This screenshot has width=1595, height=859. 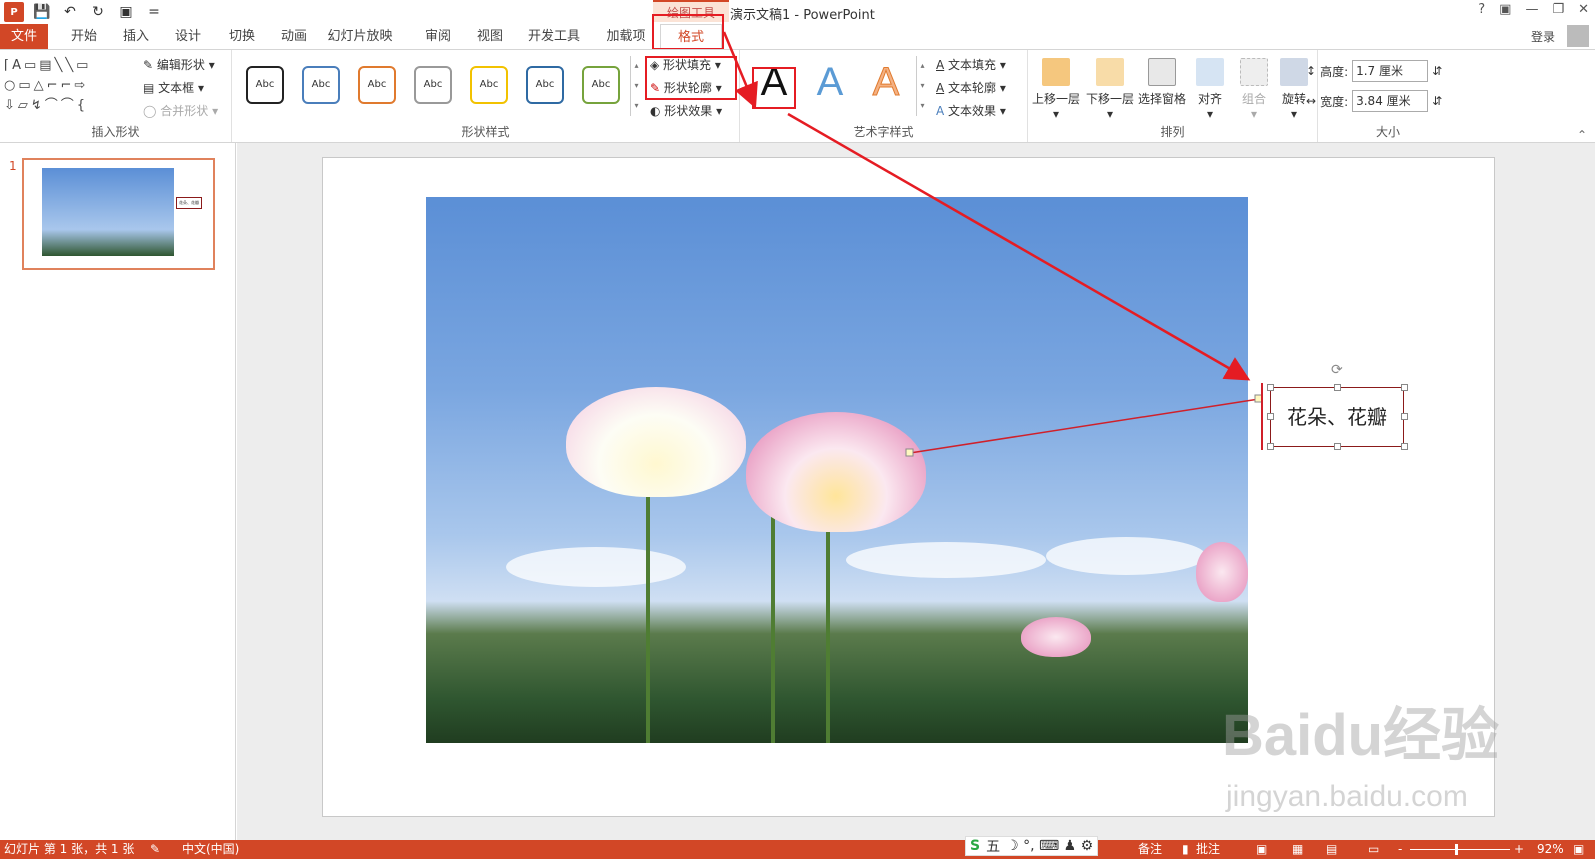 What do you see at coordinates (69, 86) in the screenshot?
I see `shape-gallery: ⌈A▭▤╲╲▭ ○▭△⌐⌐⇨ ⇩▱↯⌒⌒{` at bounding box center [69, 86].